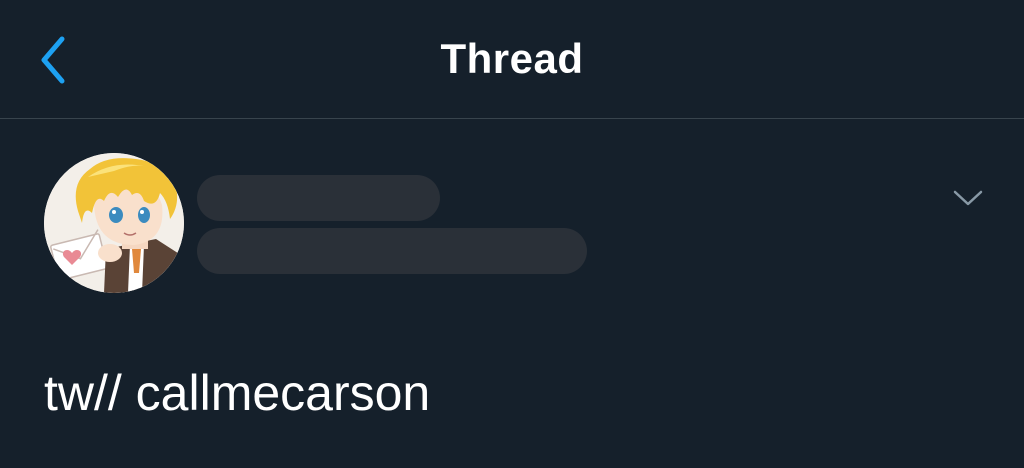 This screenshot has width=1024, height=468. I want to click on anime-avatar-image, so click(114, 223).